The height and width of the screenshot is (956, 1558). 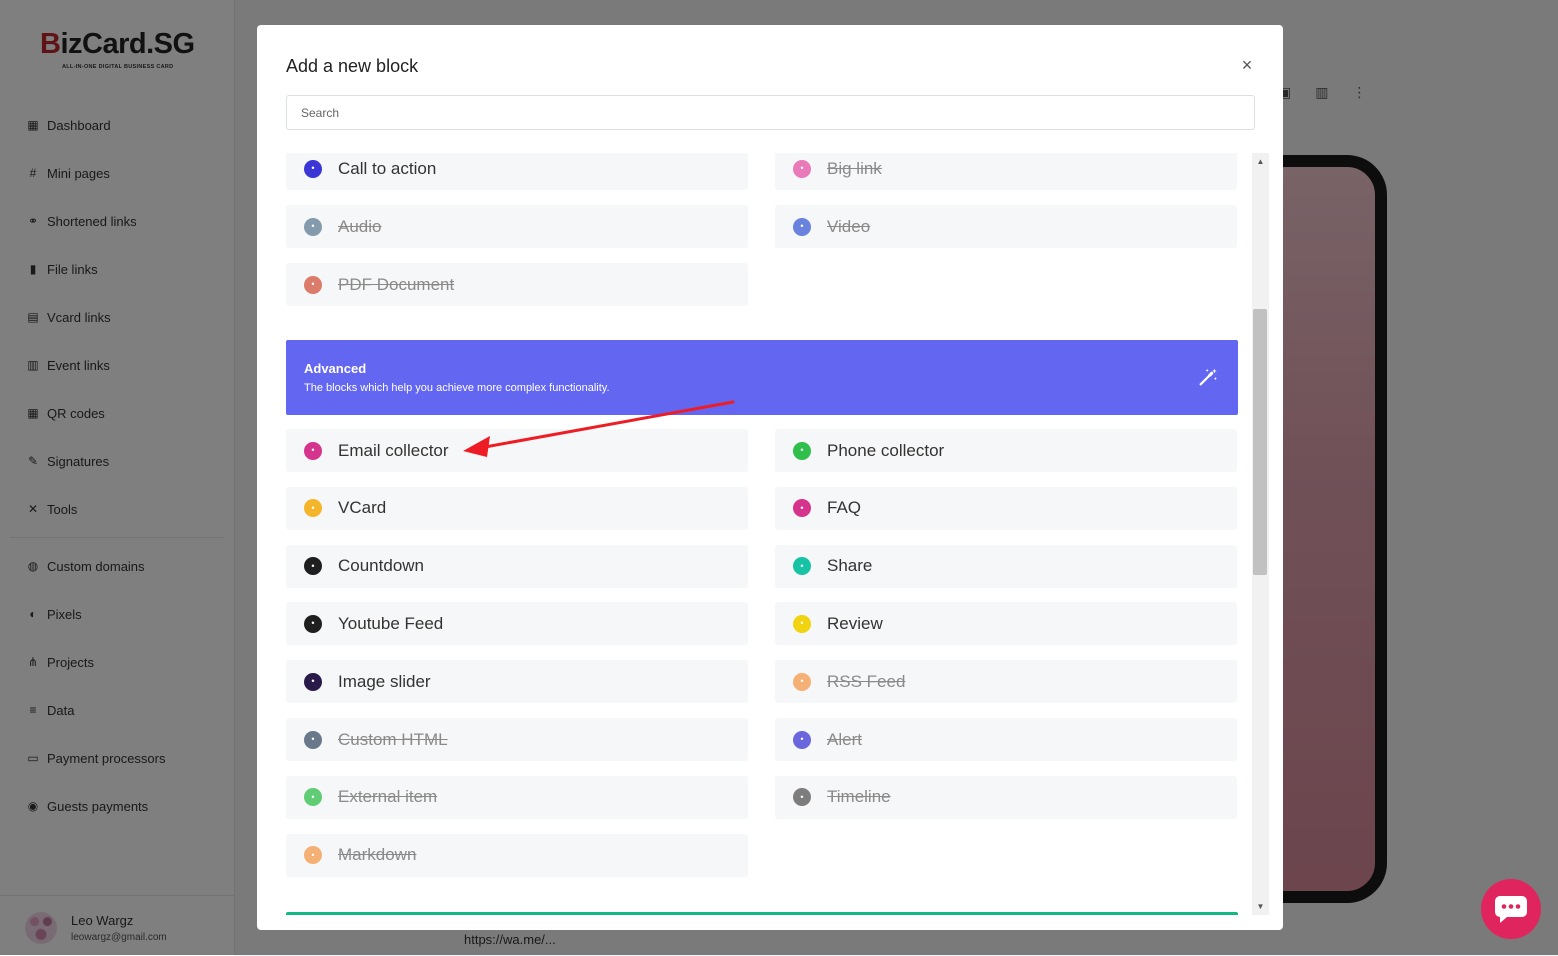 What do you see at coordinates (362, 508) in the screenshot?
I see `block-label: VCard` at bounding box center [362, 508].